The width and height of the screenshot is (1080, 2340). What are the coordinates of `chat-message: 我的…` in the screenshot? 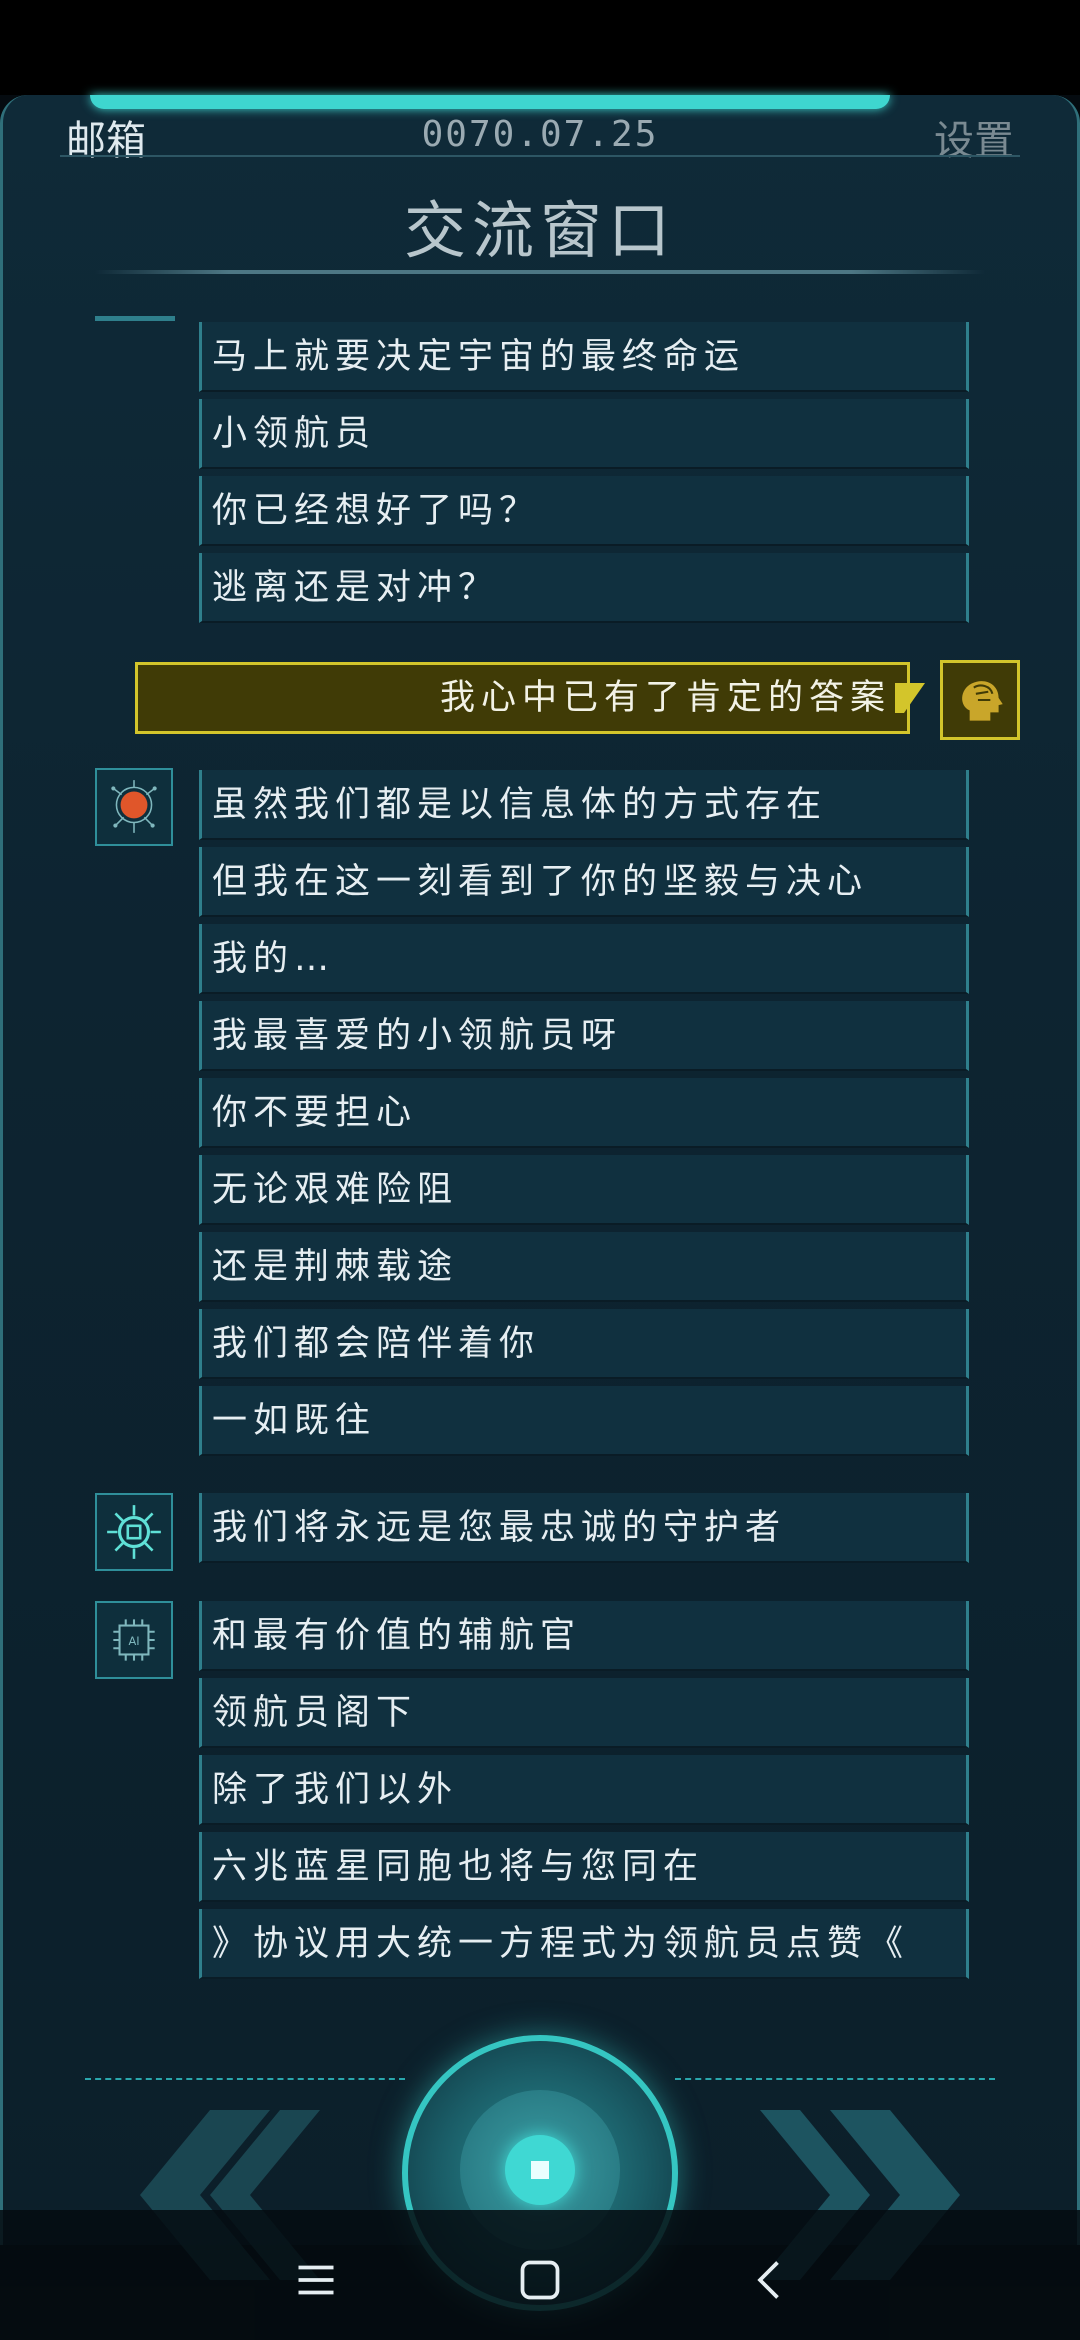 It's located at (584, 959).